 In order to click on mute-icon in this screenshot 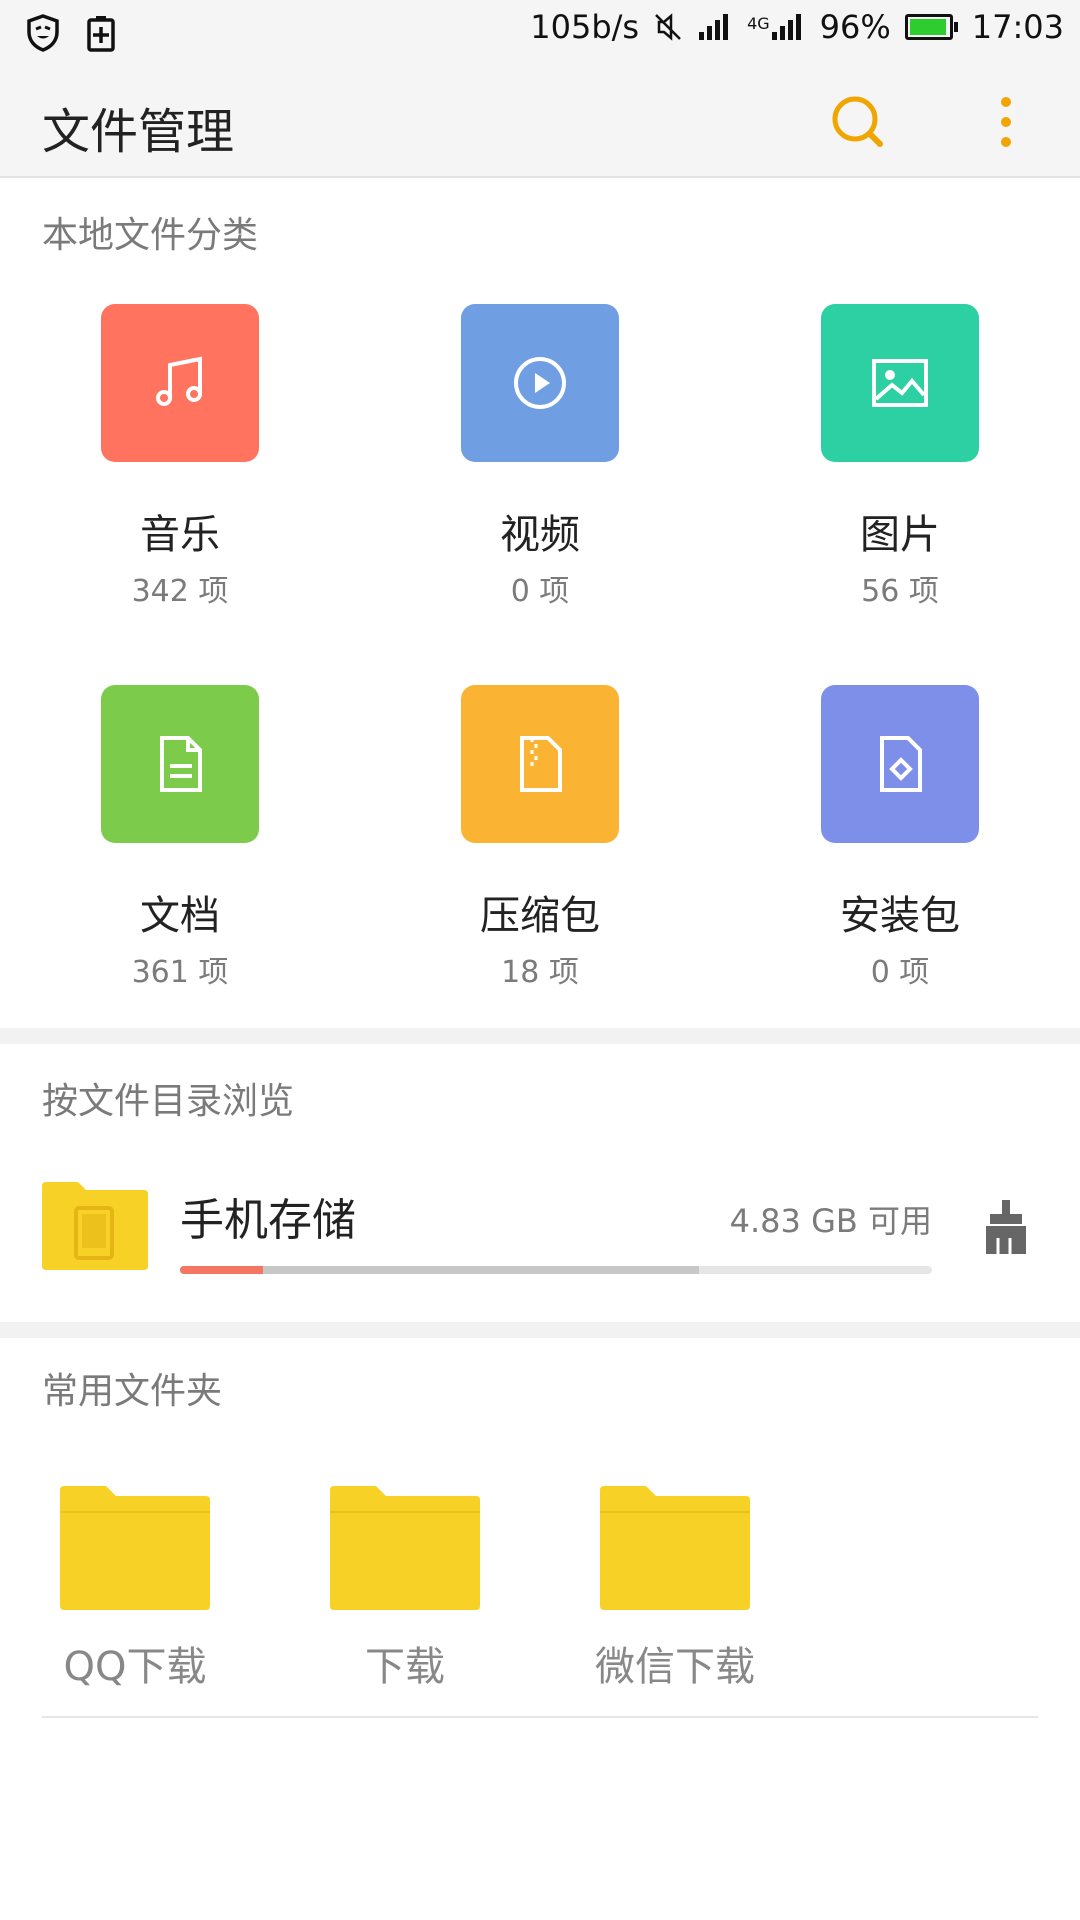, I will do `click(668, 27)`.